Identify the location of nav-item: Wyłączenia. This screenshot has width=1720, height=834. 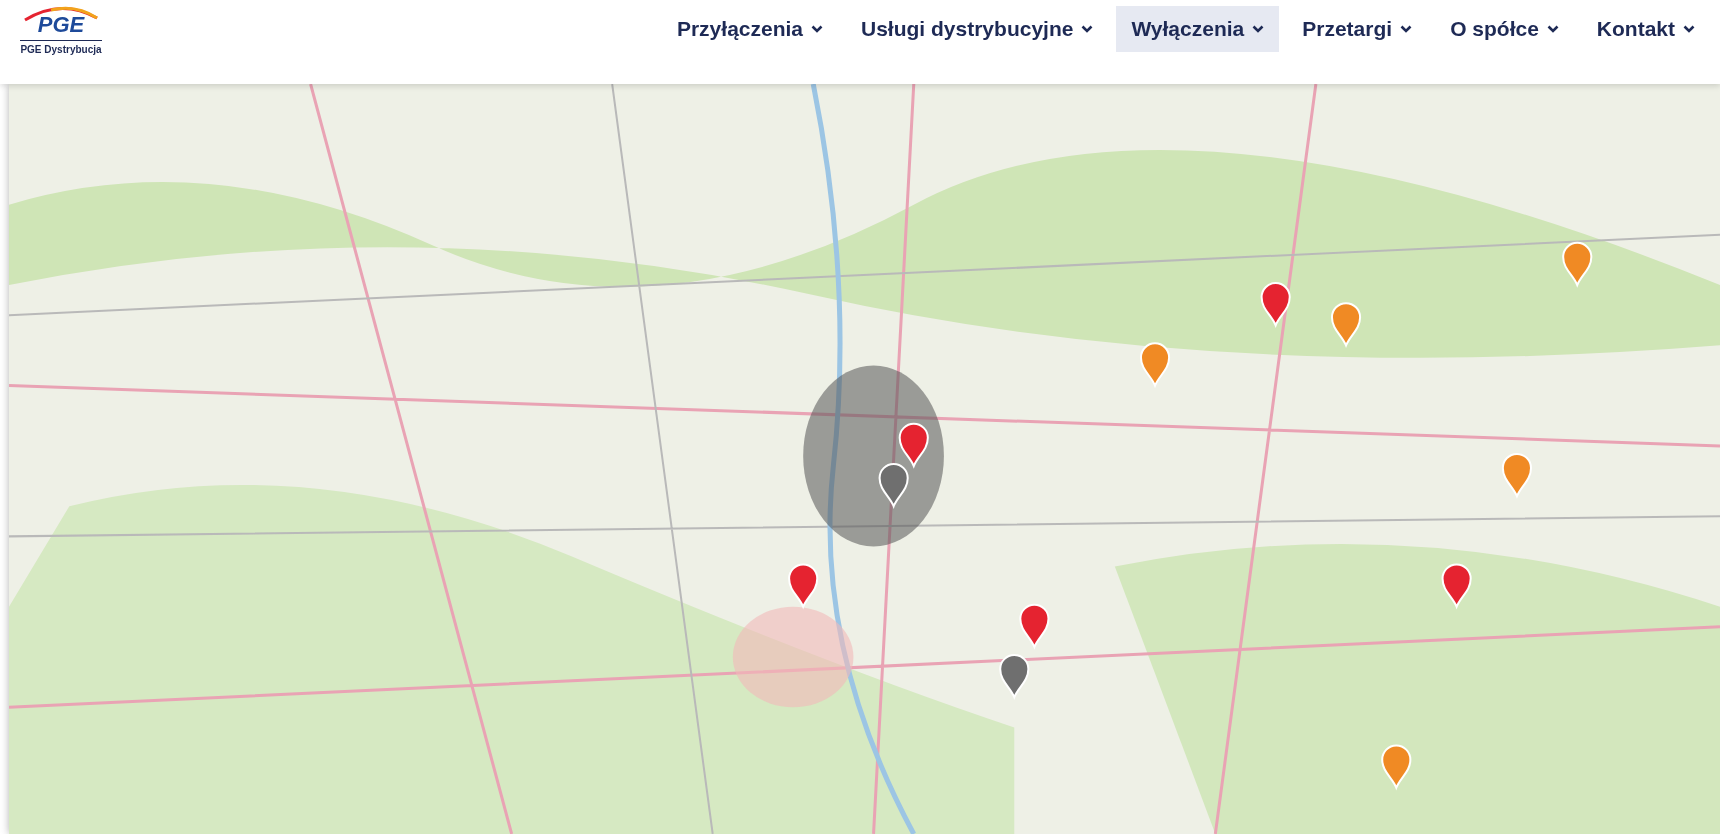
(1198, 29).